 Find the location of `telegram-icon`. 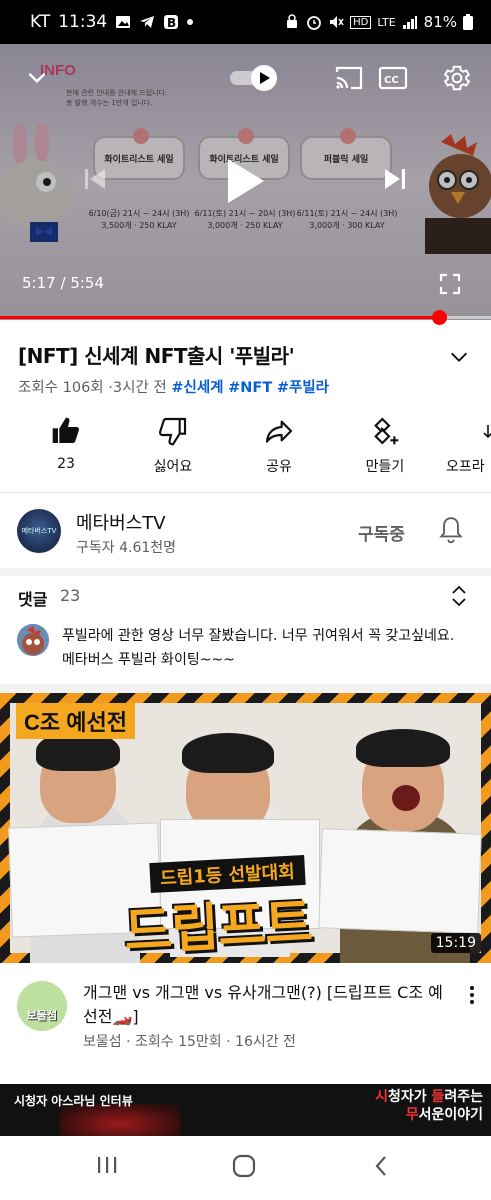

telegram-icon is located at coordinates (147, 22).